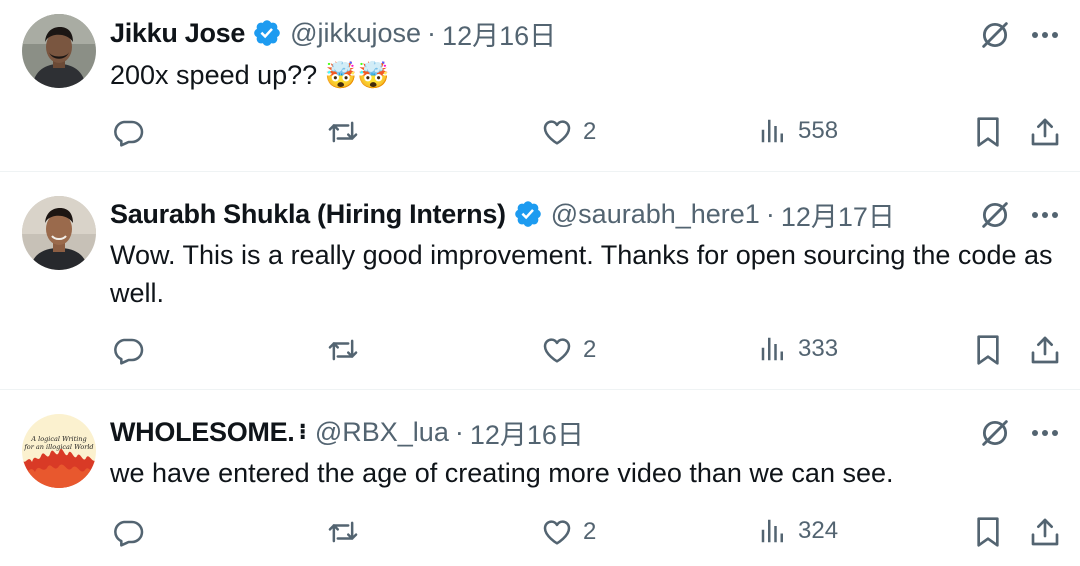 The width and height of the screenshot is (1080, 566). Describe the element at coordinates (58, 447) in the screenshot. I see `avatar-text-line: for an illogical World` at that location.